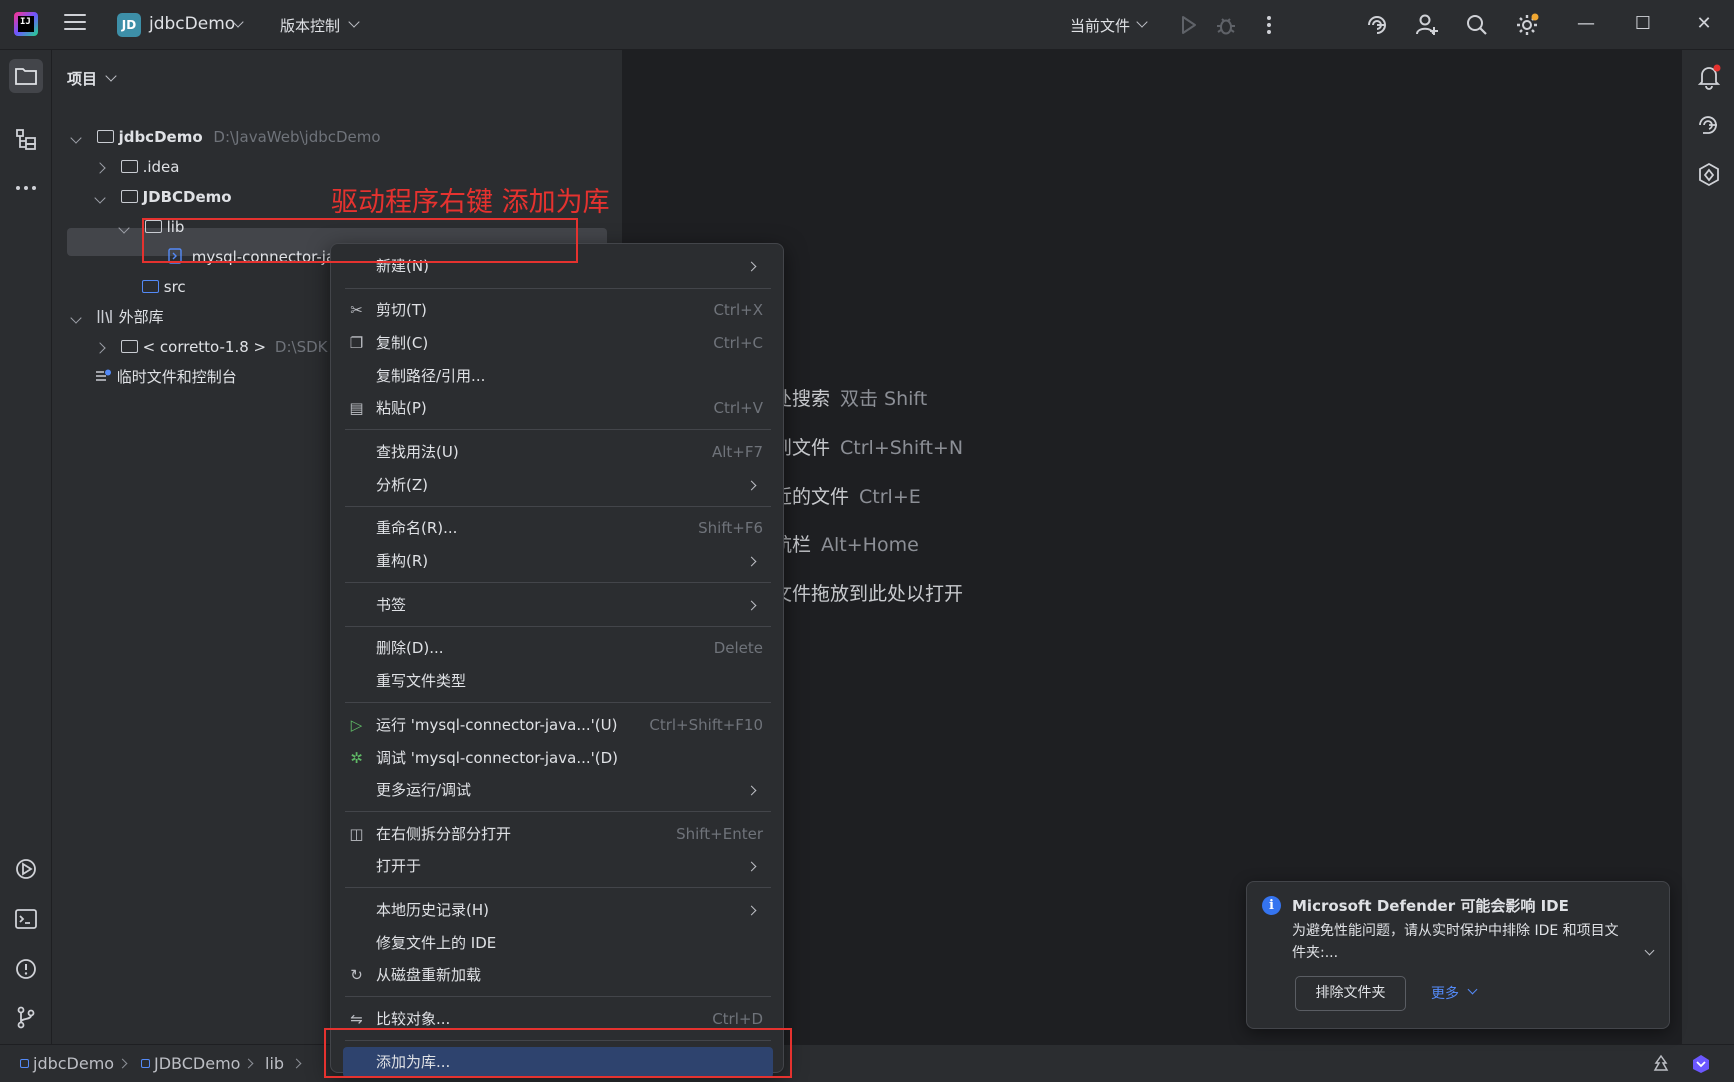 This screenshot has width=1734, height=1082. I want to click on menu-item-open-split-right: ◫ 在右侧拆分部分打开 Shift+Enter, so click(558, 834).